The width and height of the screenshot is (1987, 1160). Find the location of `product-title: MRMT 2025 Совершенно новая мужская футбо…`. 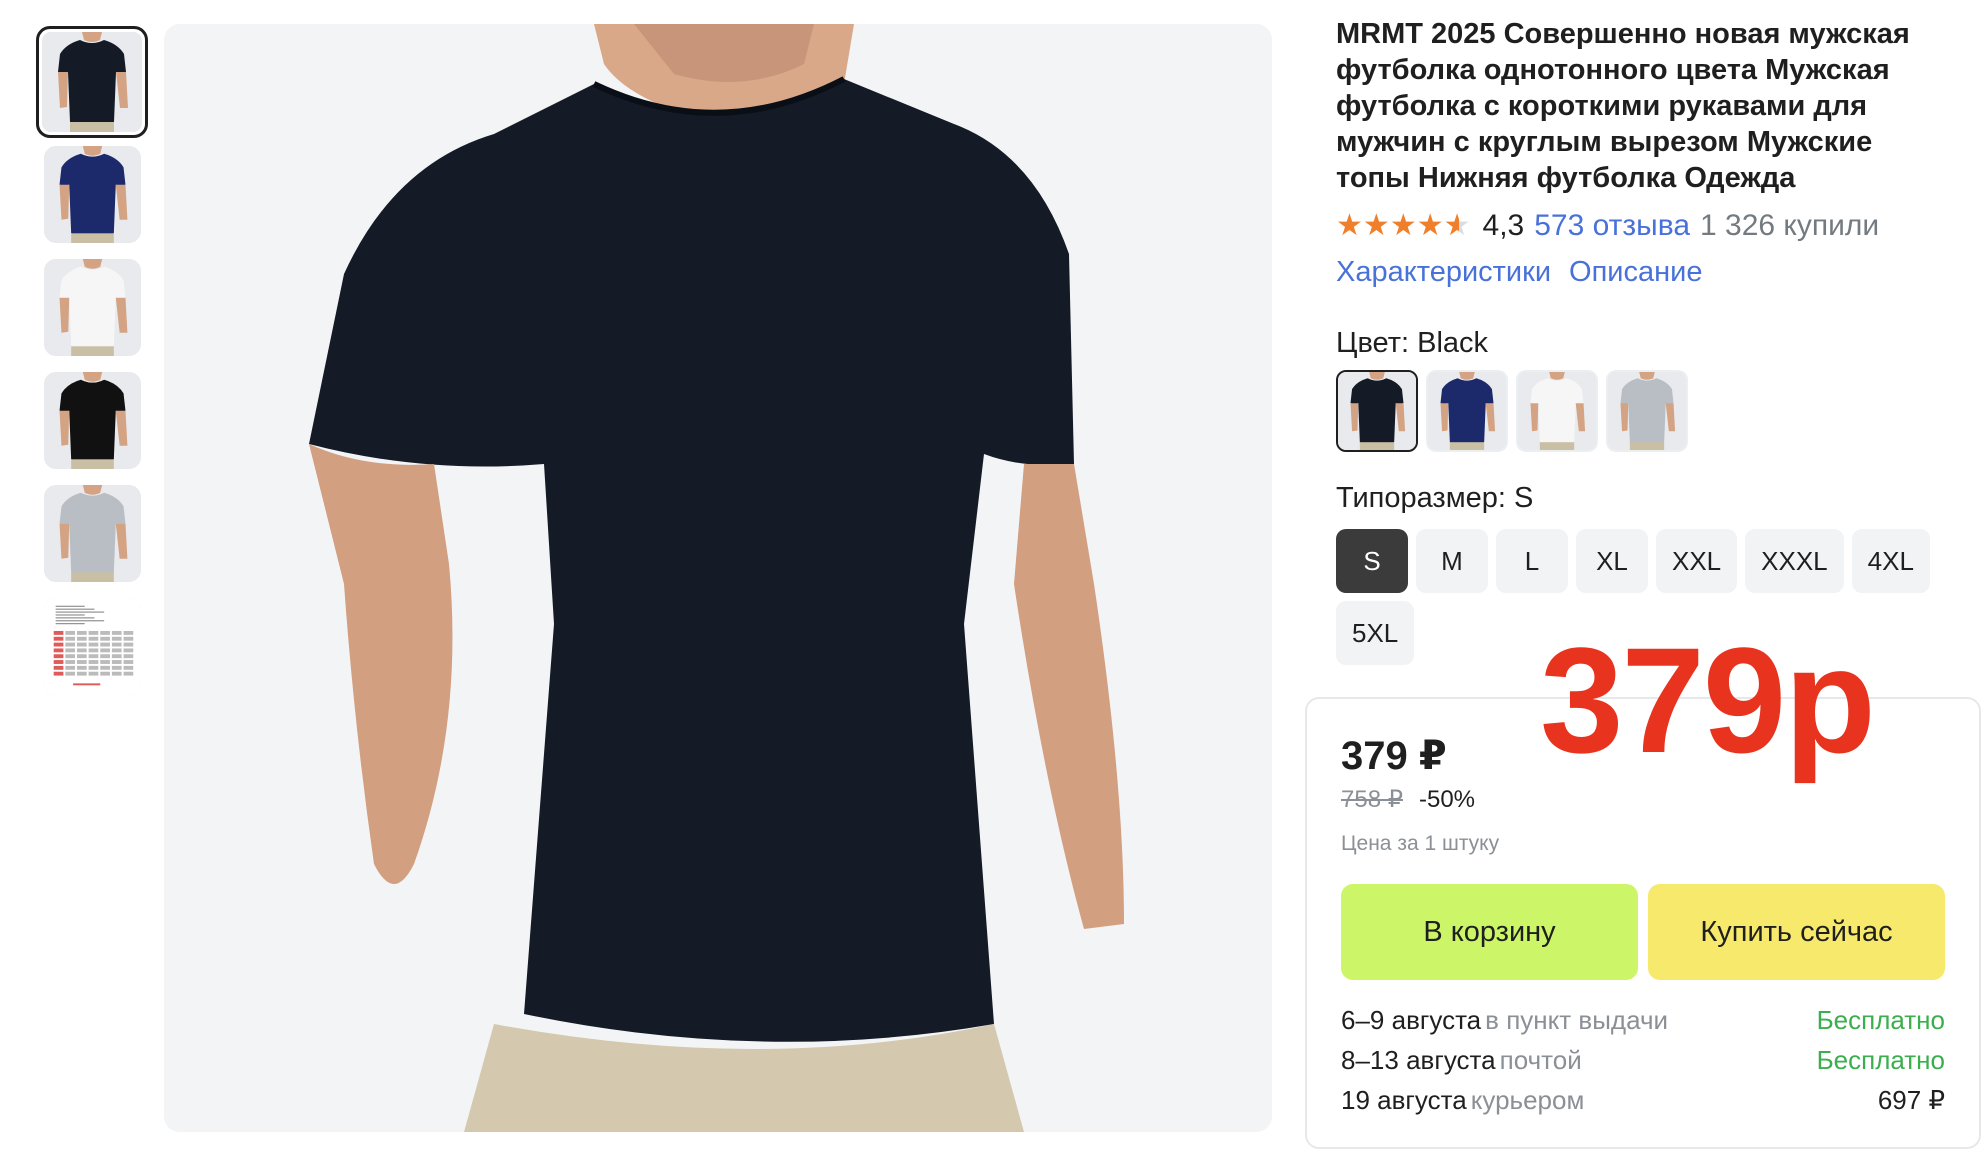

product-title: MRMT 2025 Совершенно новая мужская футбо… is located at coordinates (1623, 106).